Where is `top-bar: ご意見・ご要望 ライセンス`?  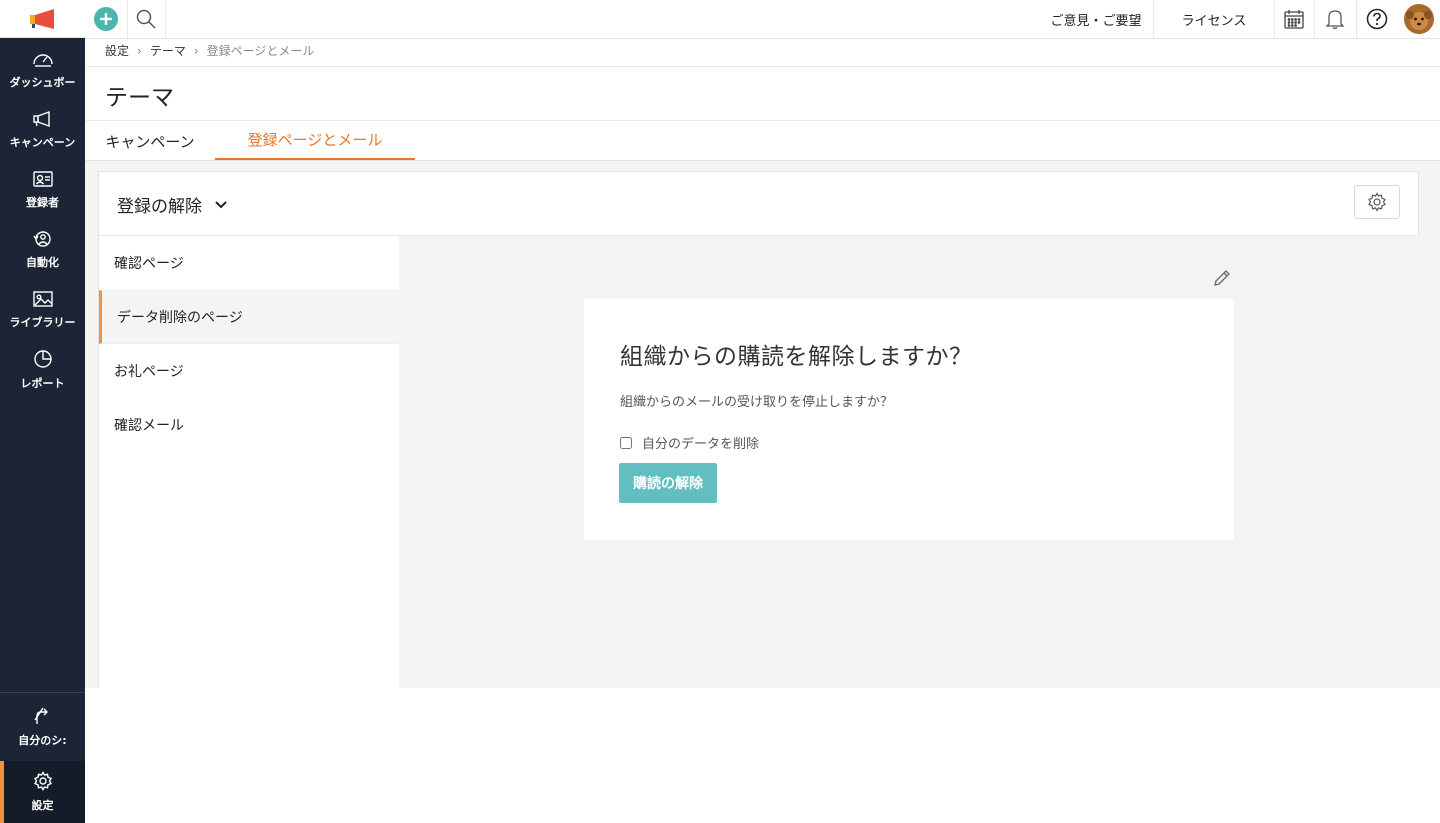 top-bar: ご意見・ご要望 ライセンス is located at coordinates (762, 19).